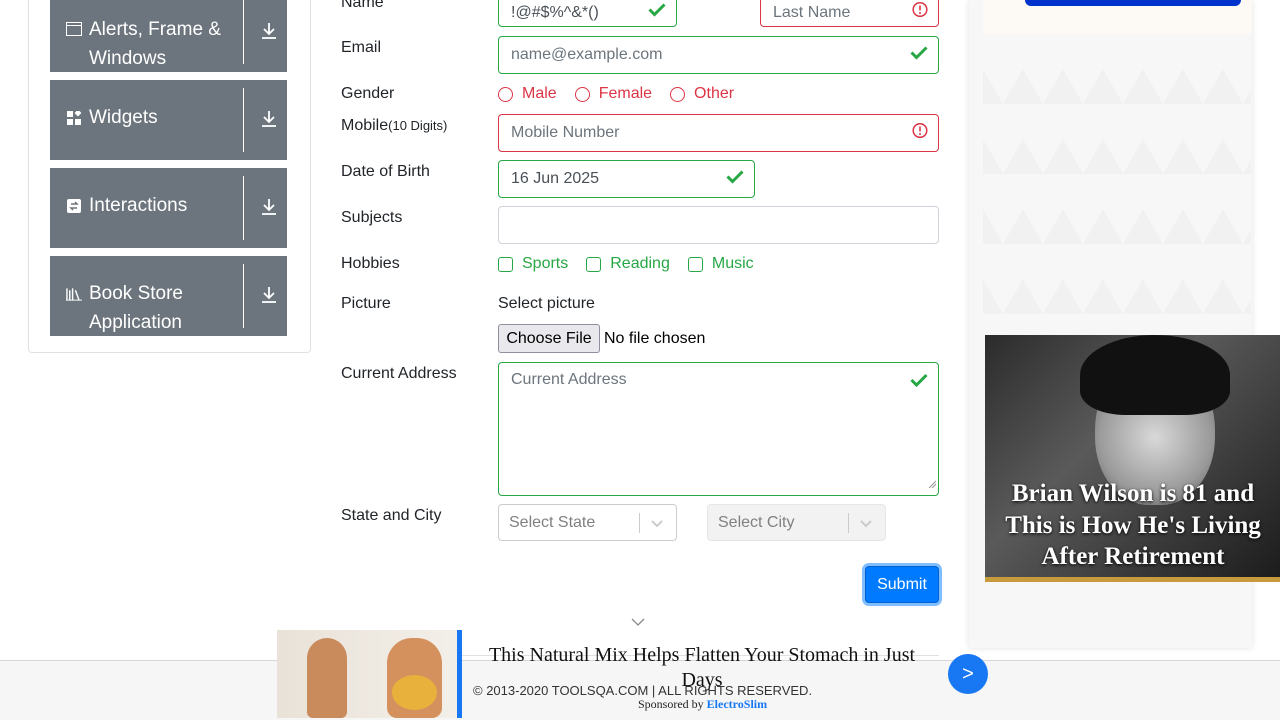  Describe the element at coordinates (796, 522) in the screenshot. I see `city-select: Select City` at that location.